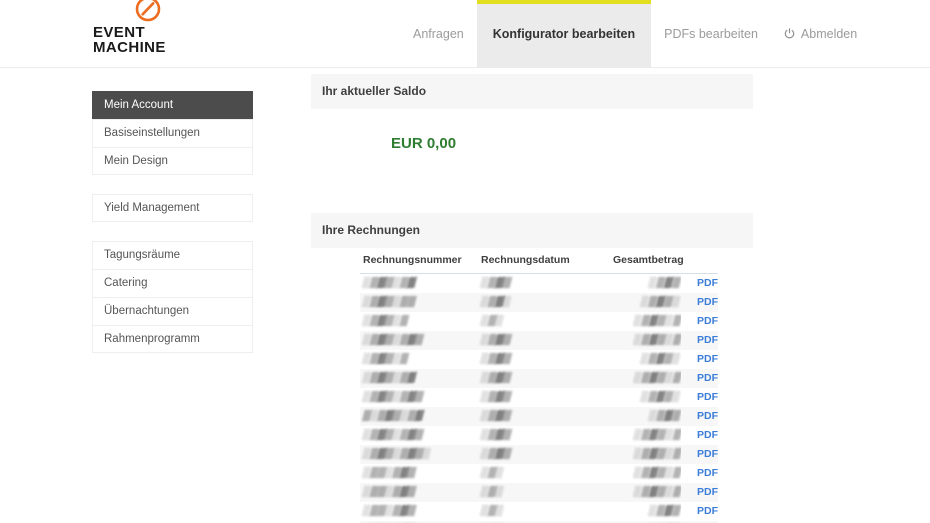 This screenshot has height=523, width=930. I want to click on sidebar-label-uebernachtungen: Übernachtungen, so click(147, 311).